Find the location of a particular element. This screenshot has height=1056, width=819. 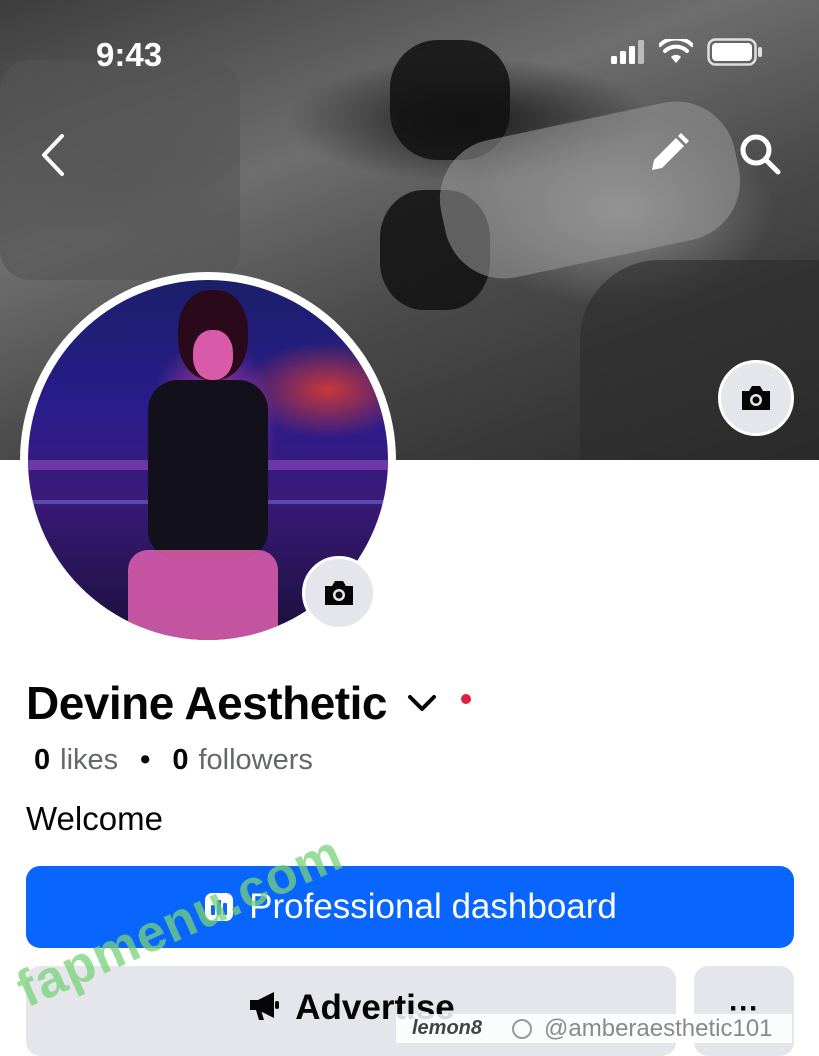

chevron-left-icon is located at coordinates (53, 155).